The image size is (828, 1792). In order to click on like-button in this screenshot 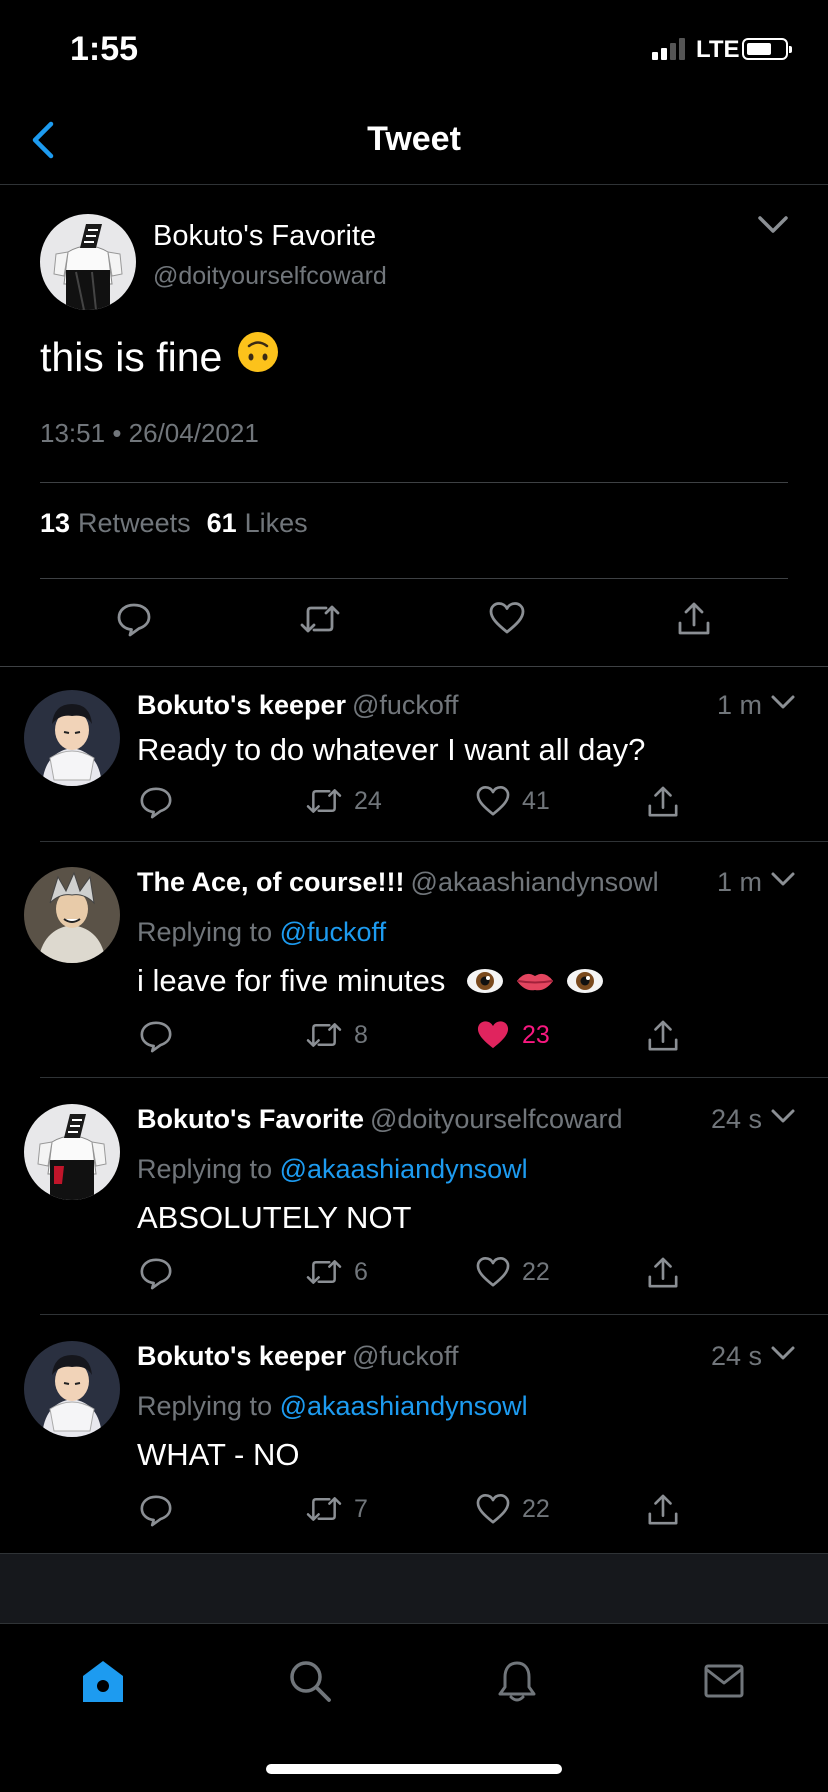, I will do `click(507, 620)`.